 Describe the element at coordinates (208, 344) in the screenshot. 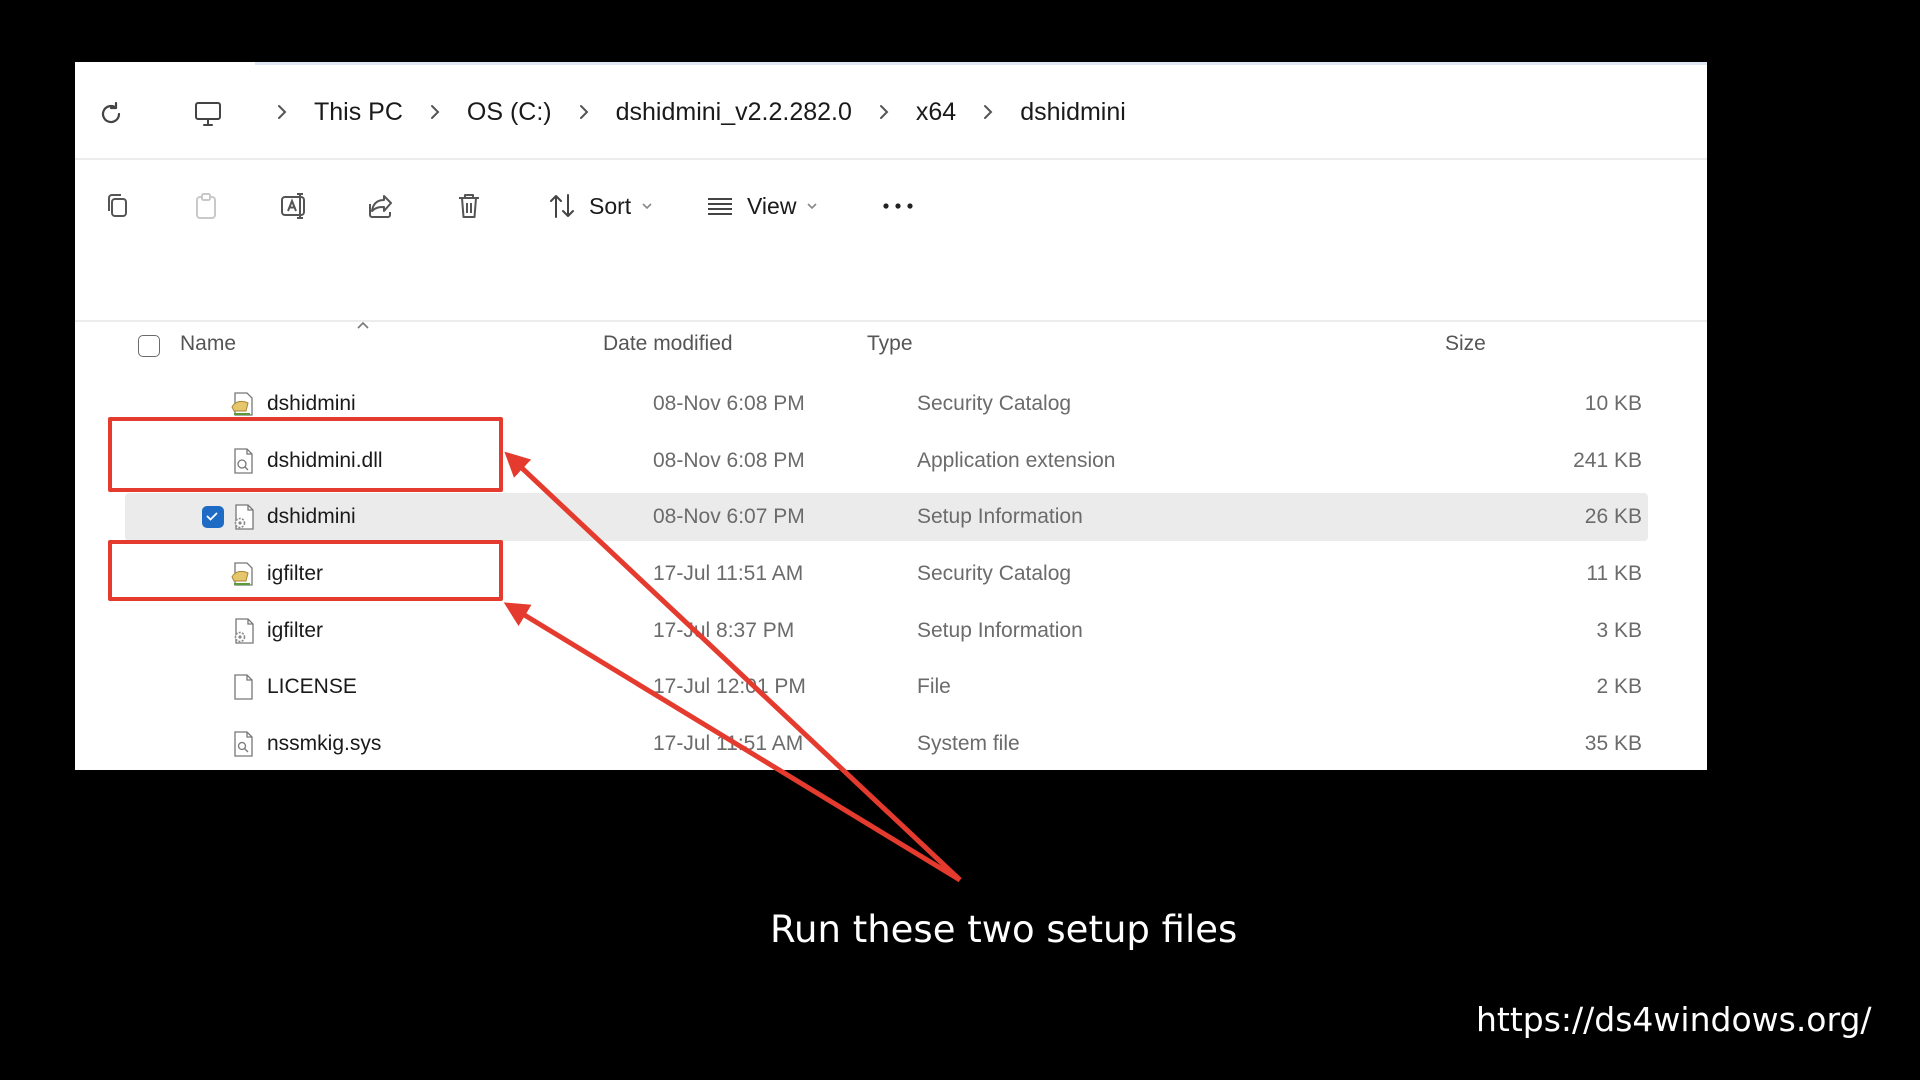

I see `column-name: Name` at that location.